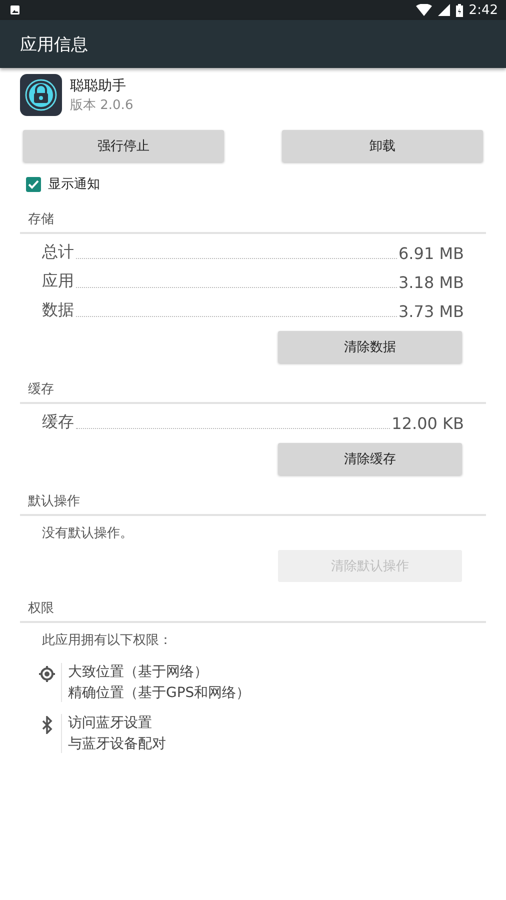 The width and height of the screenshot is (506, 900). What do you see at coordinates (47, 674) in the screenshot?
I see `location-icon` at bounding box center [47, 674].